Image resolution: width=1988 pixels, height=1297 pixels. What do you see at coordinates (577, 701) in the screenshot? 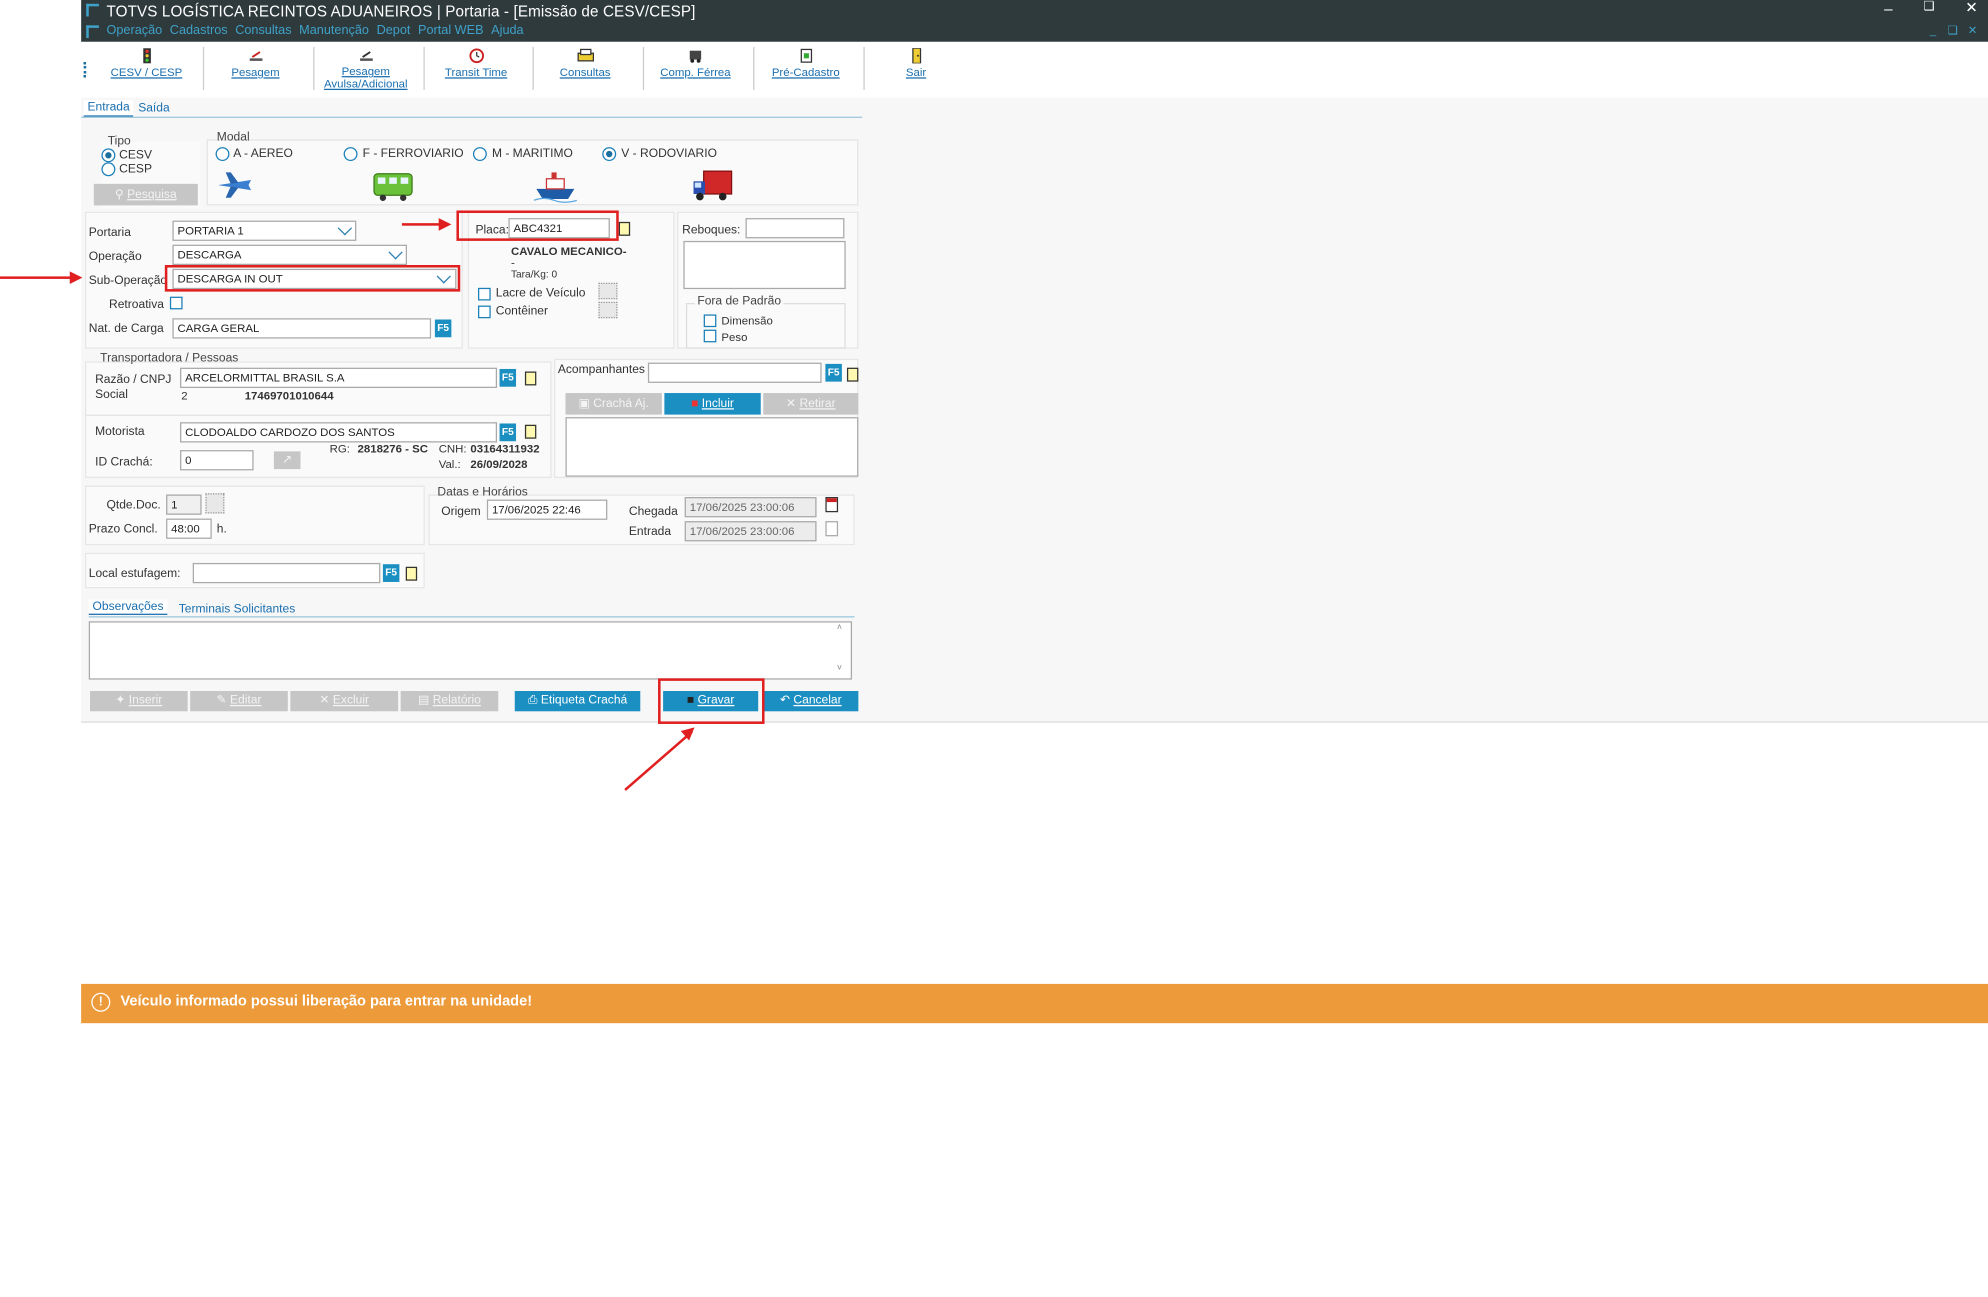
I see `etiqueta-cracha-button: ⎙ Etiqueta Crachá` at bounding box center [577, 701].